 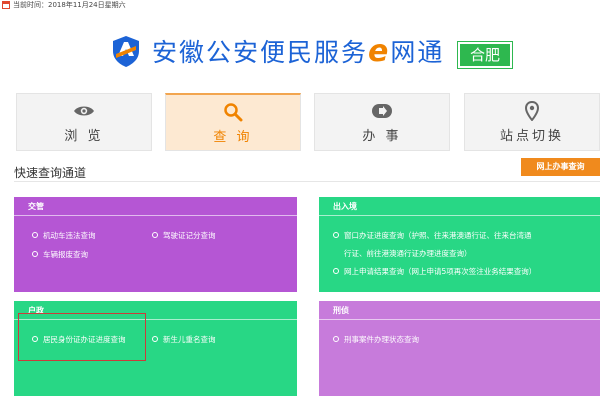 What do you see at coordinates (382, 136) in the screenshot?
I see `tab-services-label: 办 事` at bounding box center [382, 136].